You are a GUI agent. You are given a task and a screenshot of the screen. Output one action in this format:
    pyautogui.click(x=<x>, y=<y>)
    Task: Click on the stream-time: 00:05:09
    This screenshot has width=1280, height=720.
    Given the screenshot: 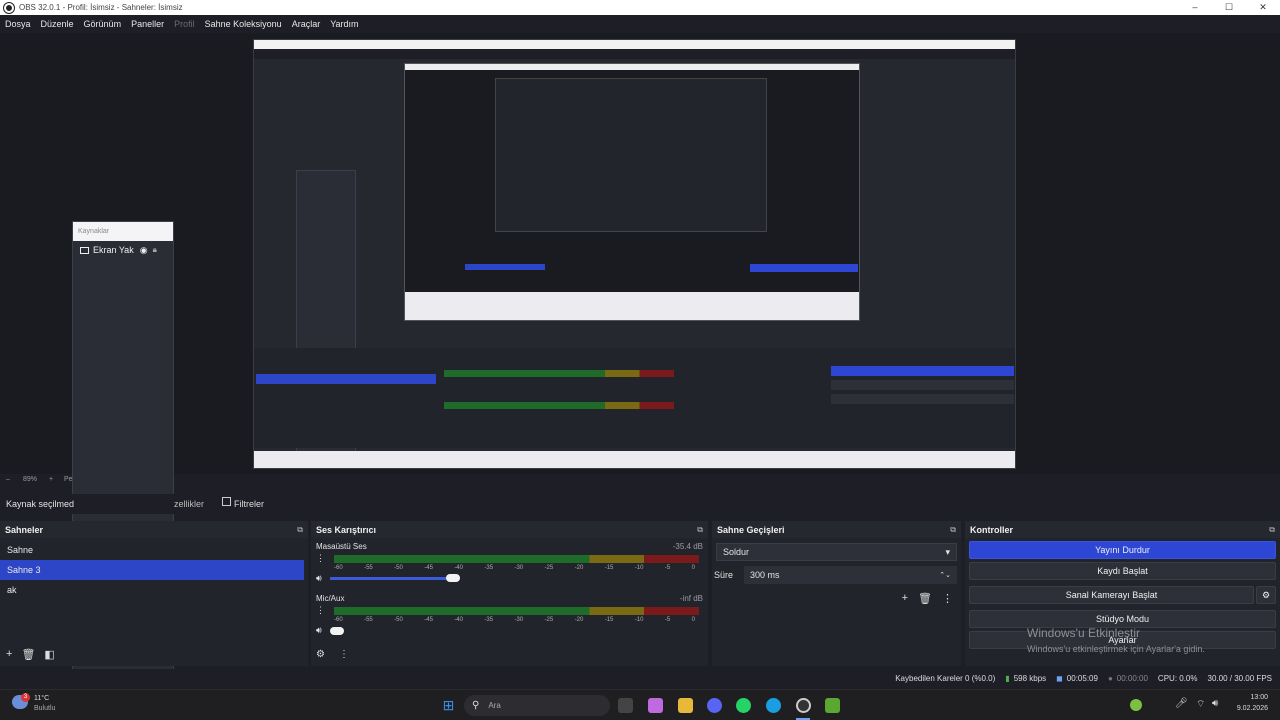 What is the action you would take?
    pyautogui.click(x=1082, y=678)
    